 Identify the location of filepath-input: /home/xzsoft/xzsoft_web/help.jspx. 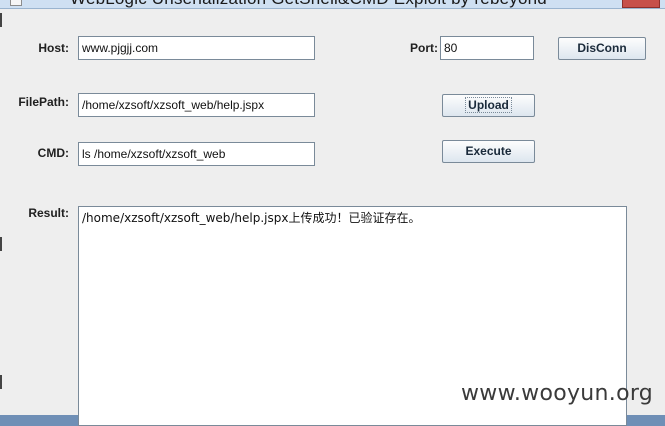
(196, 105).